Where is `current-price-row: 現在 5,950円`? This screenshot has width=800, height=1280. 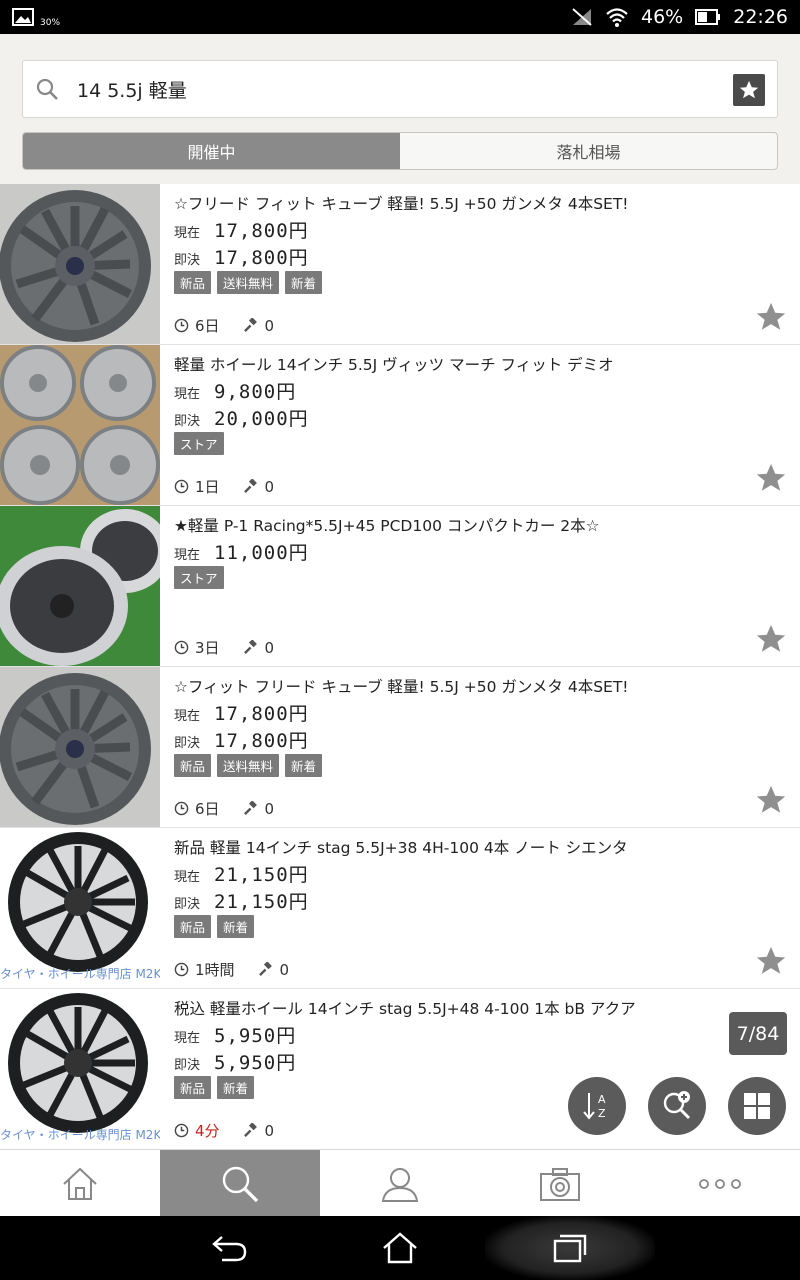 current-price-row: 現在 5,950円 is located at coordinates (477, 1034).